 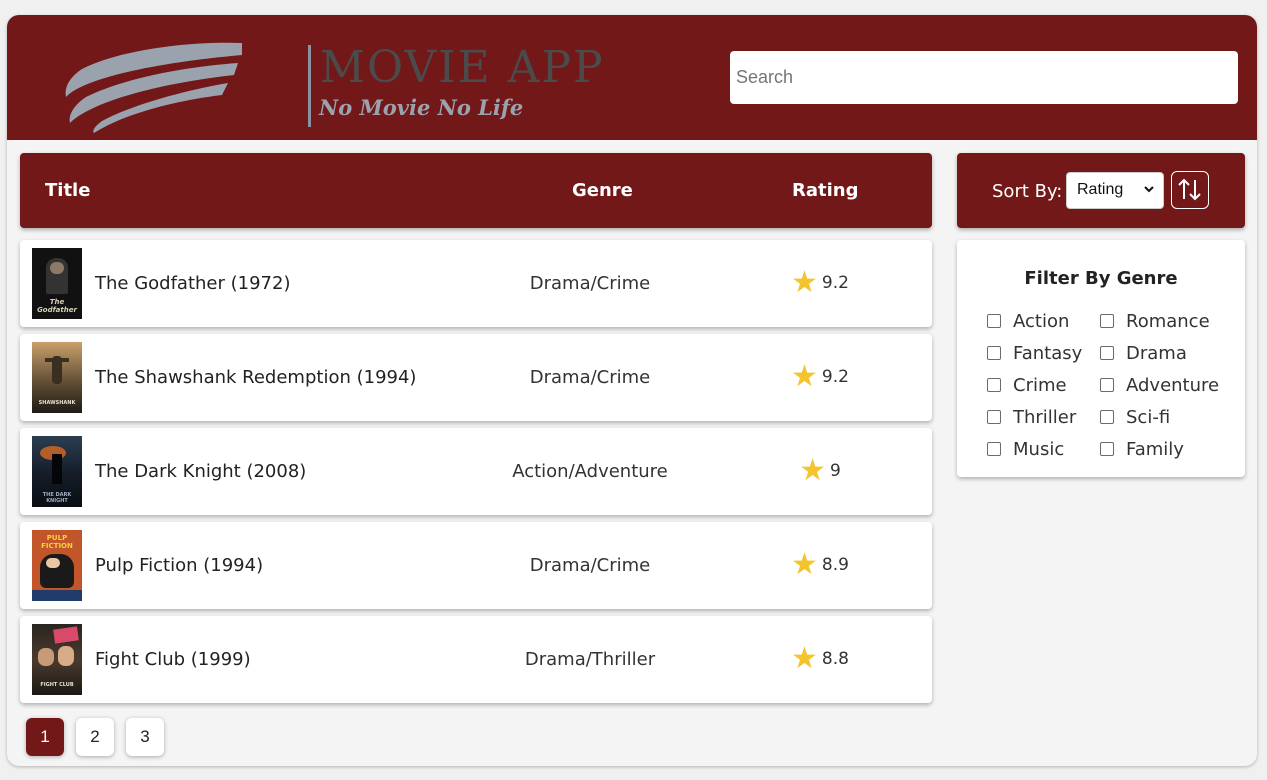 I want to click on checkbox-label: Crime, so click(x=1040, y=385).